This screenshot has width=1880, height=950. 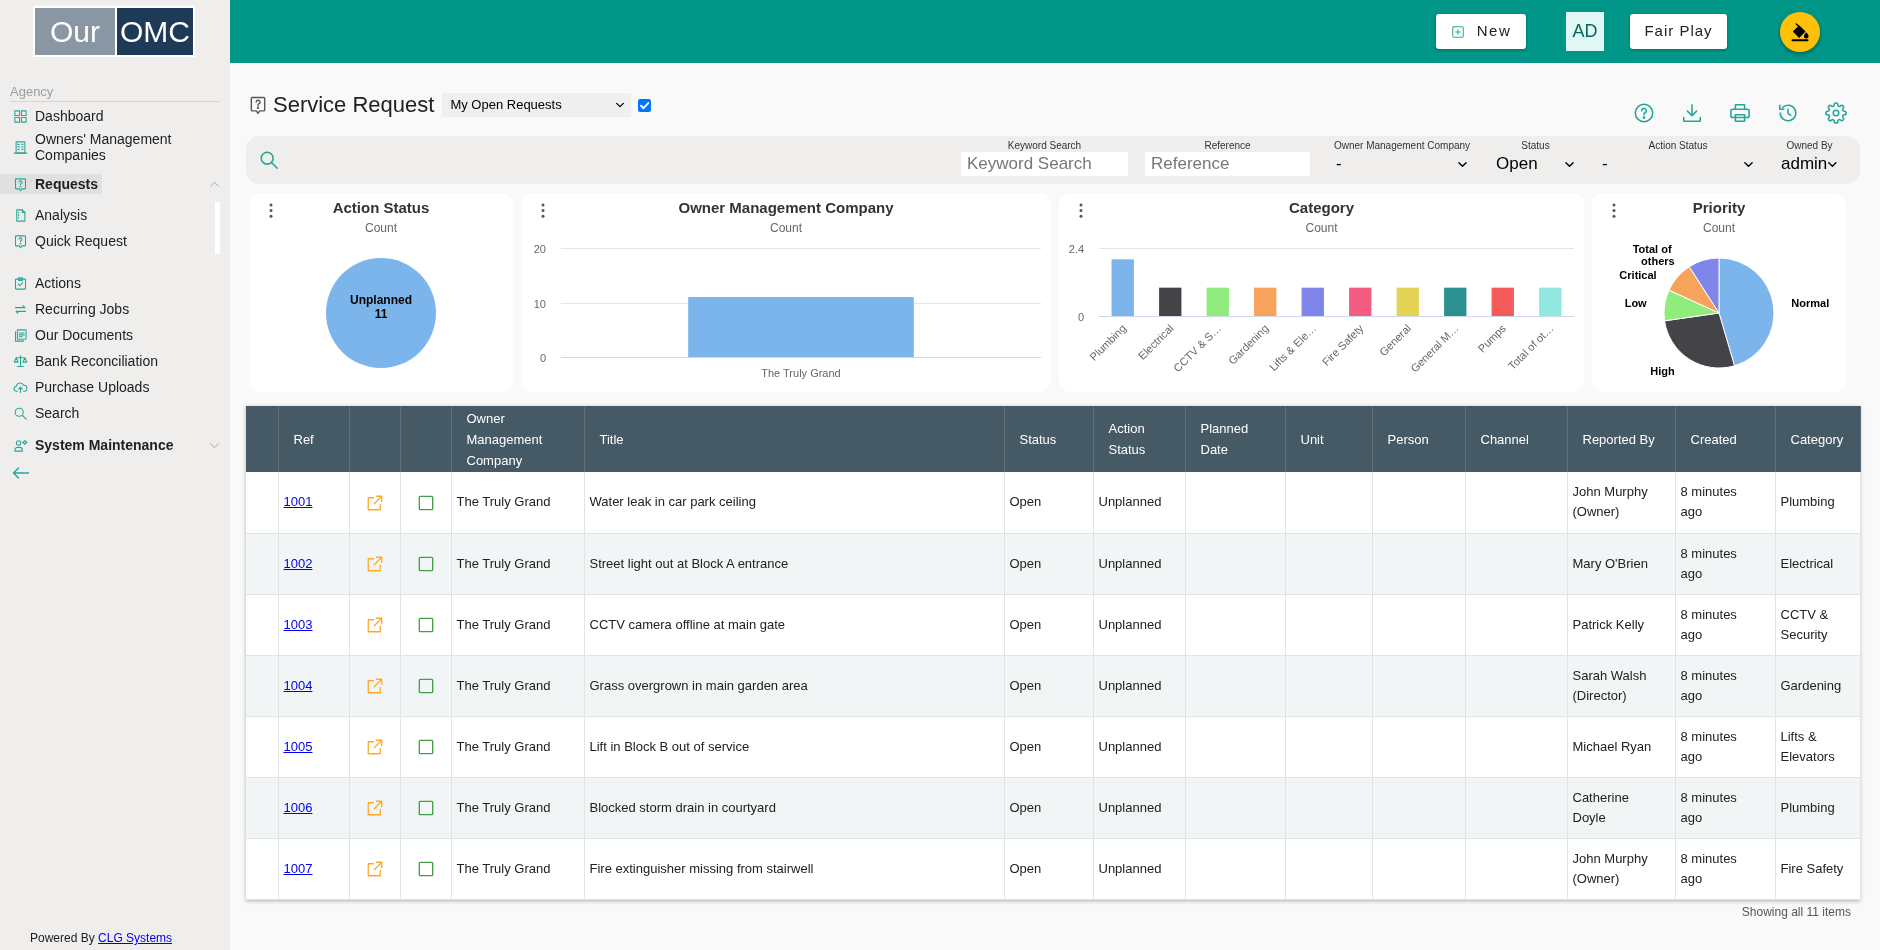 I want to click on data-label: Unplanned, so click(x=381, y=300).